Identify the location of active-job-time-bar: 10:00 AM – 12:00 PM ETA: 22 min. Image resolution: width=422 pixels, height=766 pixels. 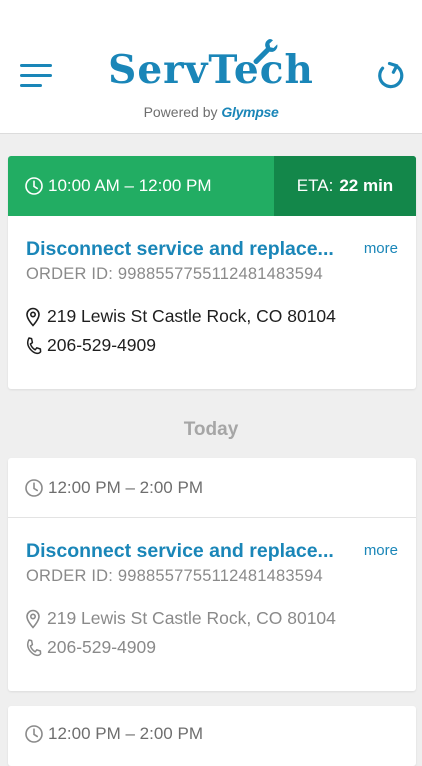
(212, 186).